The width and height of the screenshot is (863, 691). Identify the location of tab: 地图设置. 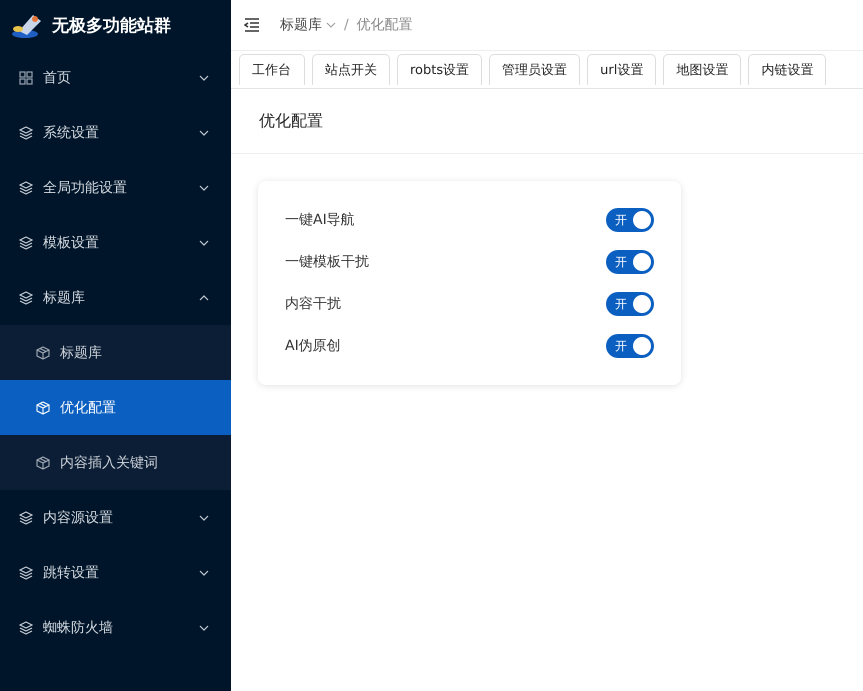
(702, 69).